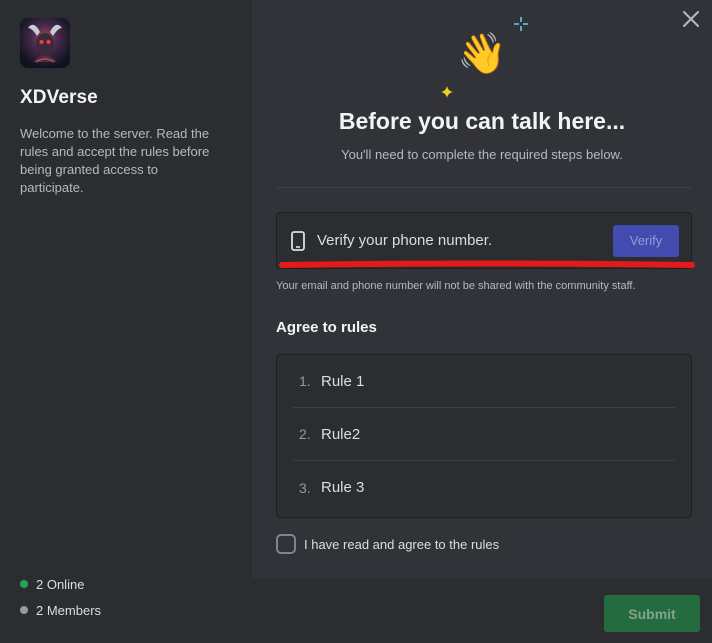 The height and width of the screenshot is (643, 712). I want to click on member-count: 2 Members, so click(60, 610).